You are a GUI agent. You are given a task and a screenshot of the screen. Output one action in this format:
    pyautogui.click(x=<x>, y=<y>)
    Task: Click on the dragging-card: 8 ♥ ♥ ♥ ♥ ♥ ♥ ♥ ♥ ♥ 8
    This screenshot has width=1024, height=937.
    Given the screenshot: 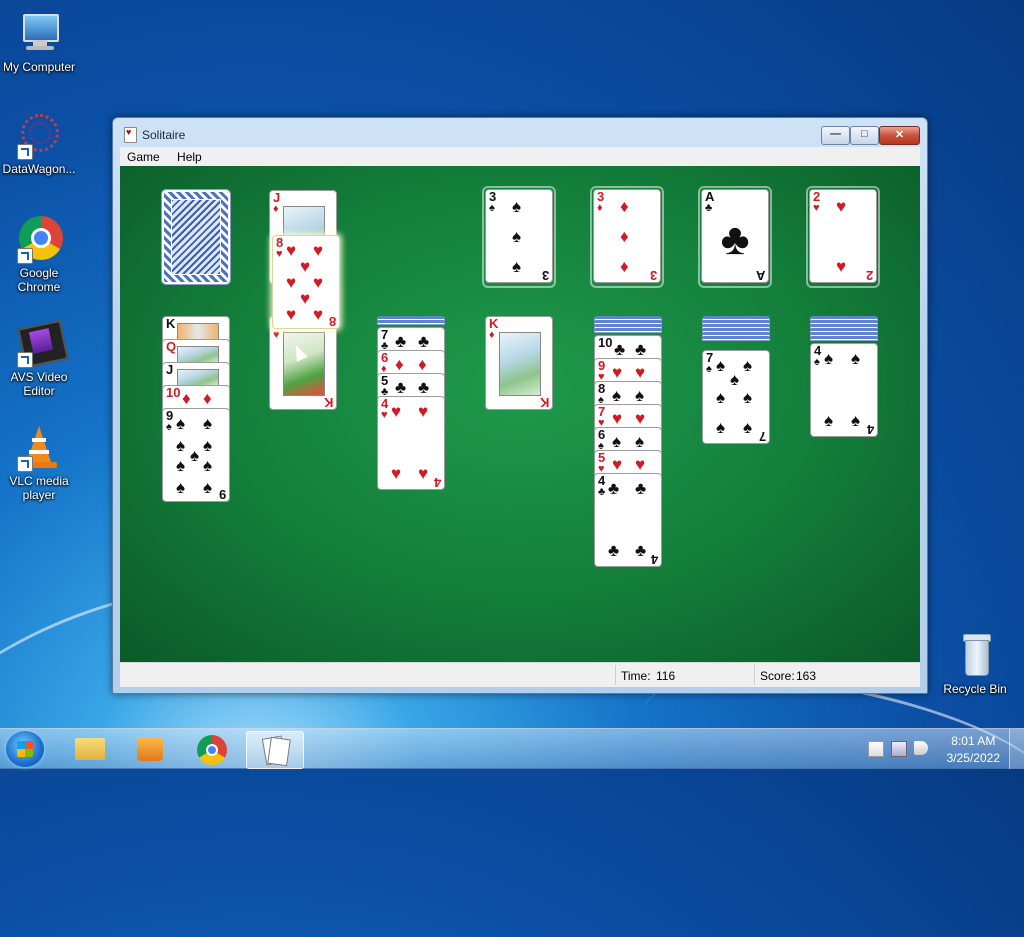 What is the action you would take?
    pyautogui.click(x=306, y=282)
    